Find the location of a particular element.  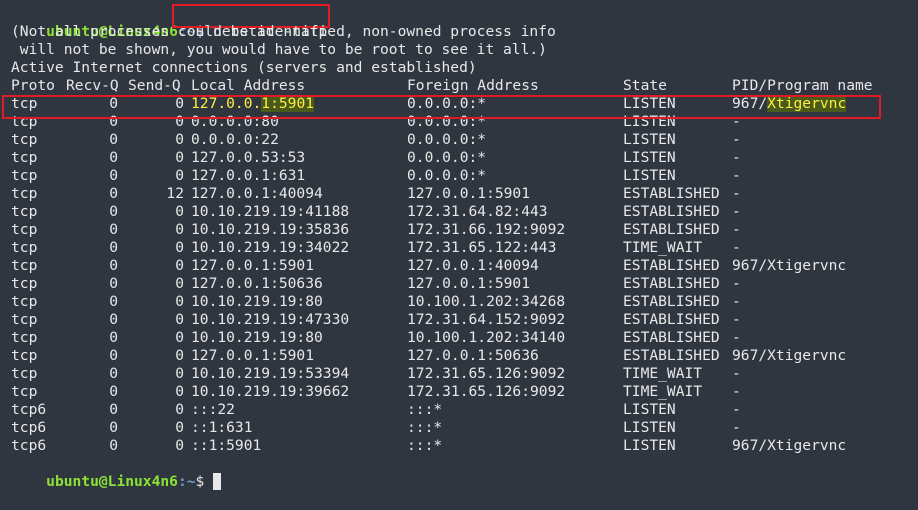

cell-foreign-address: 10.100.1.202:34140 is located at coordinates (486, 337).